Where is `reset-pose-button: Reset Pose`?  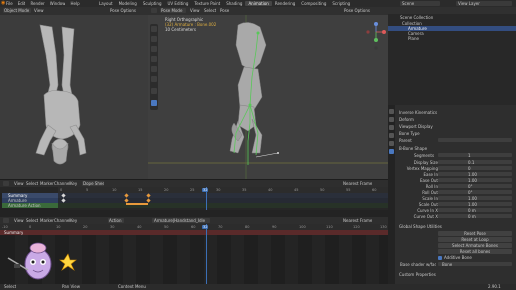
reset-pose-button: Reset Pose is located at coordinates (475, 233).